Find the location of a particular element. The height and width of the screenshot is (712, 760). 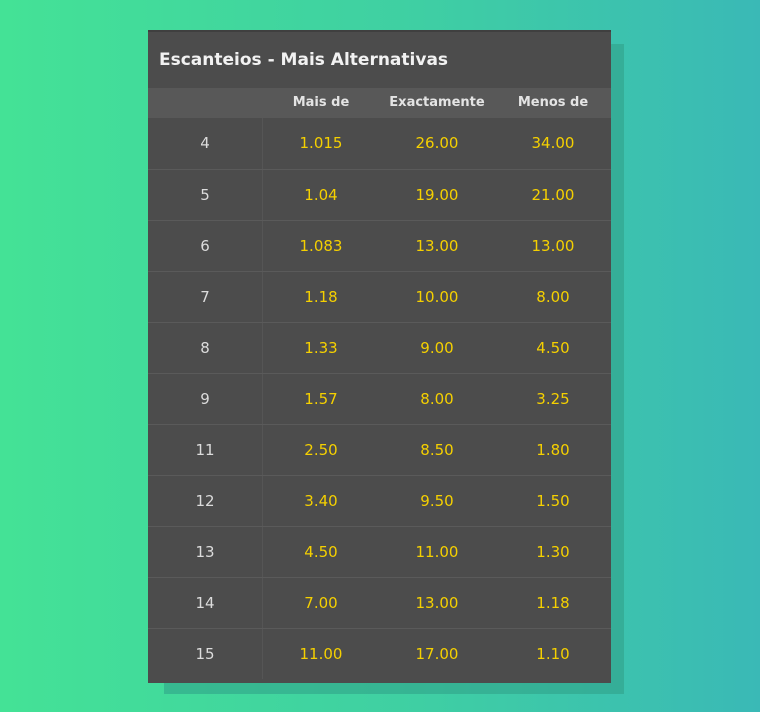

header-over: Mais de is located at coordinates (321, 102).